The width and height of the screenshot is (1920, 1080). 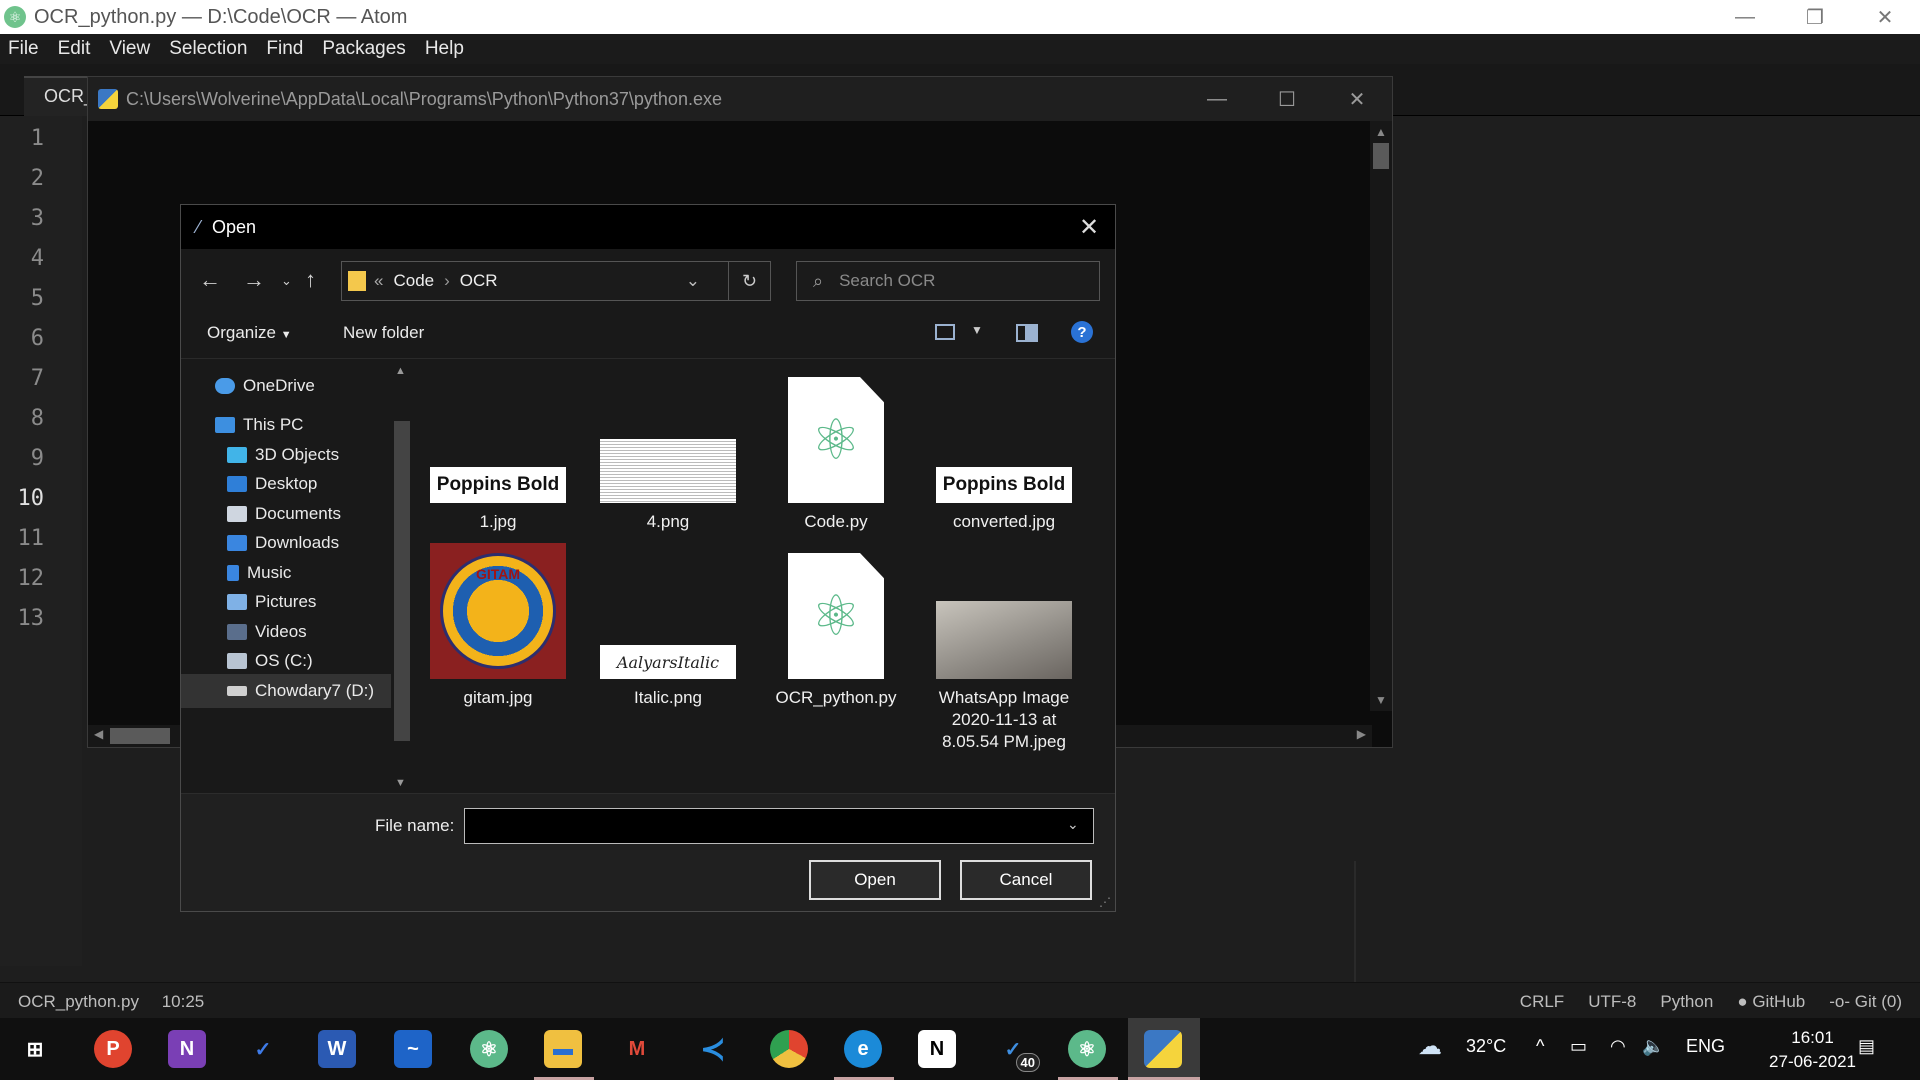 I want to click on status-grammar: Python, so click(x=1686, y=1002).